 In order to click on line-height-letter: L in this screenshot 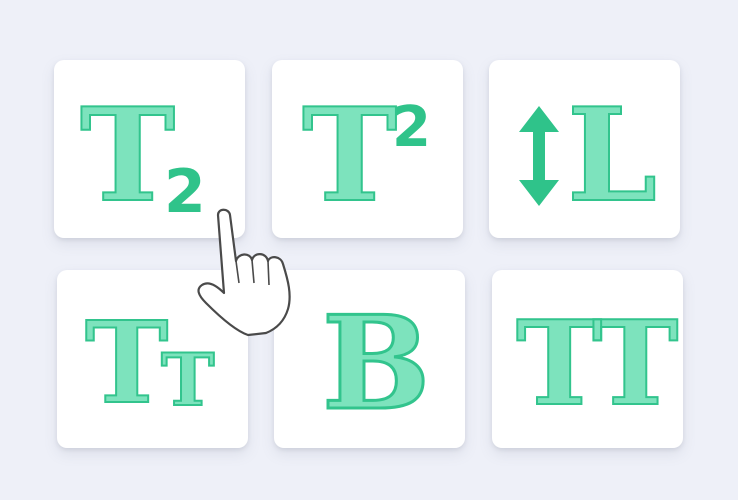, I will do `click(612, 156)`.